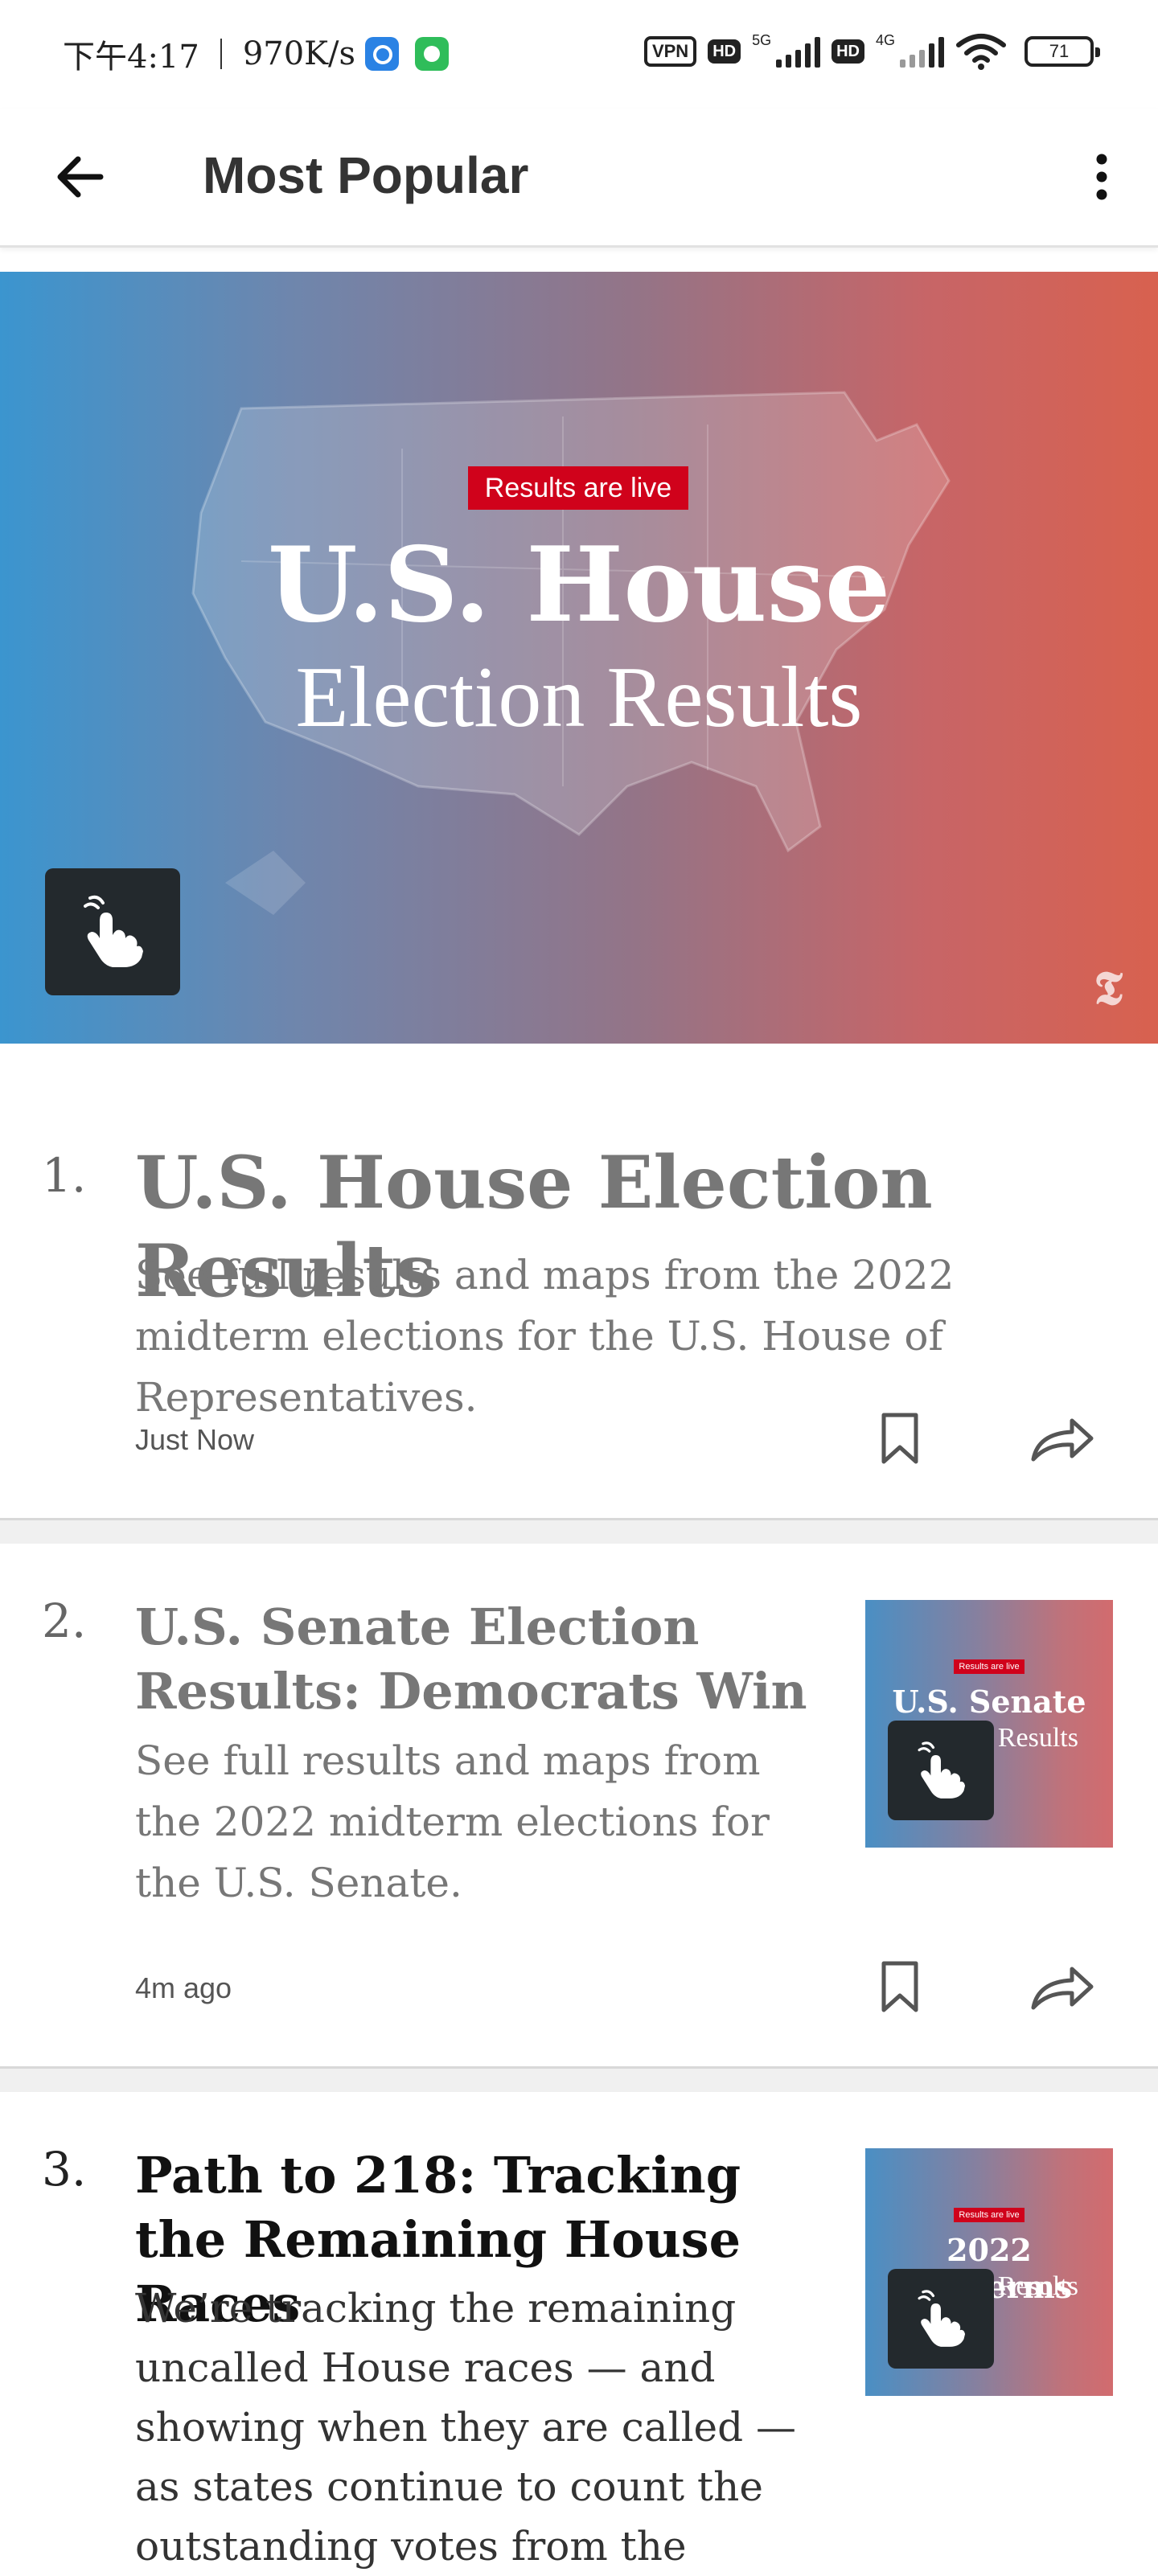  I want to click on hero-subtitle: Election Results, so click(579, 697).